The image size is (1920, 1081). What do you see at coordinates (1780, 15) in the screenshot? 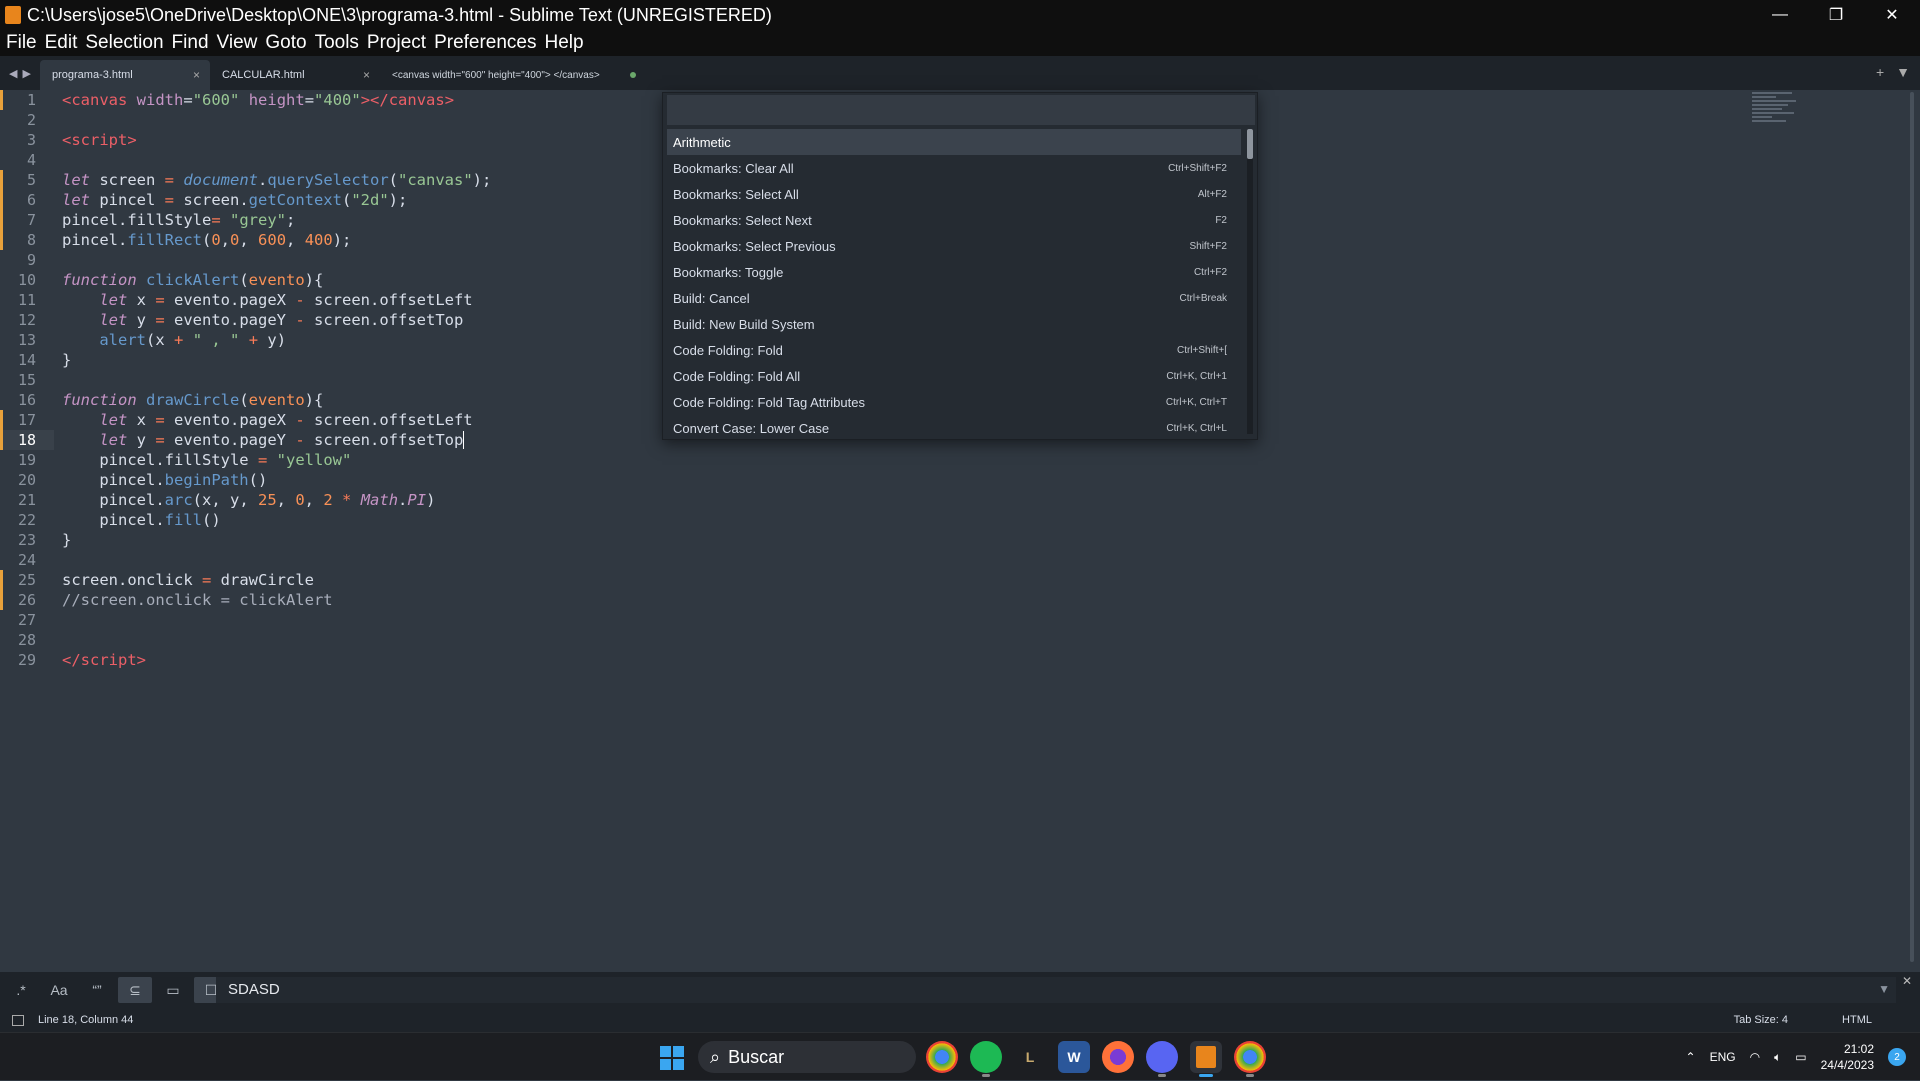
I see `minimize-icon: —` at bounding box center [1780, 15].